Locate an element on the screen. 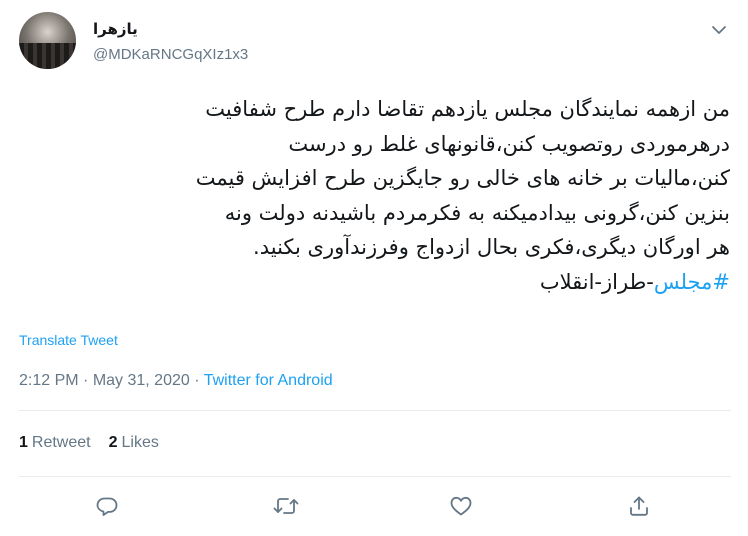 This screenshot has width=748, height=536. engagement-stats: 1 Retweet 2 Likes is located at coordinates (89, 443).